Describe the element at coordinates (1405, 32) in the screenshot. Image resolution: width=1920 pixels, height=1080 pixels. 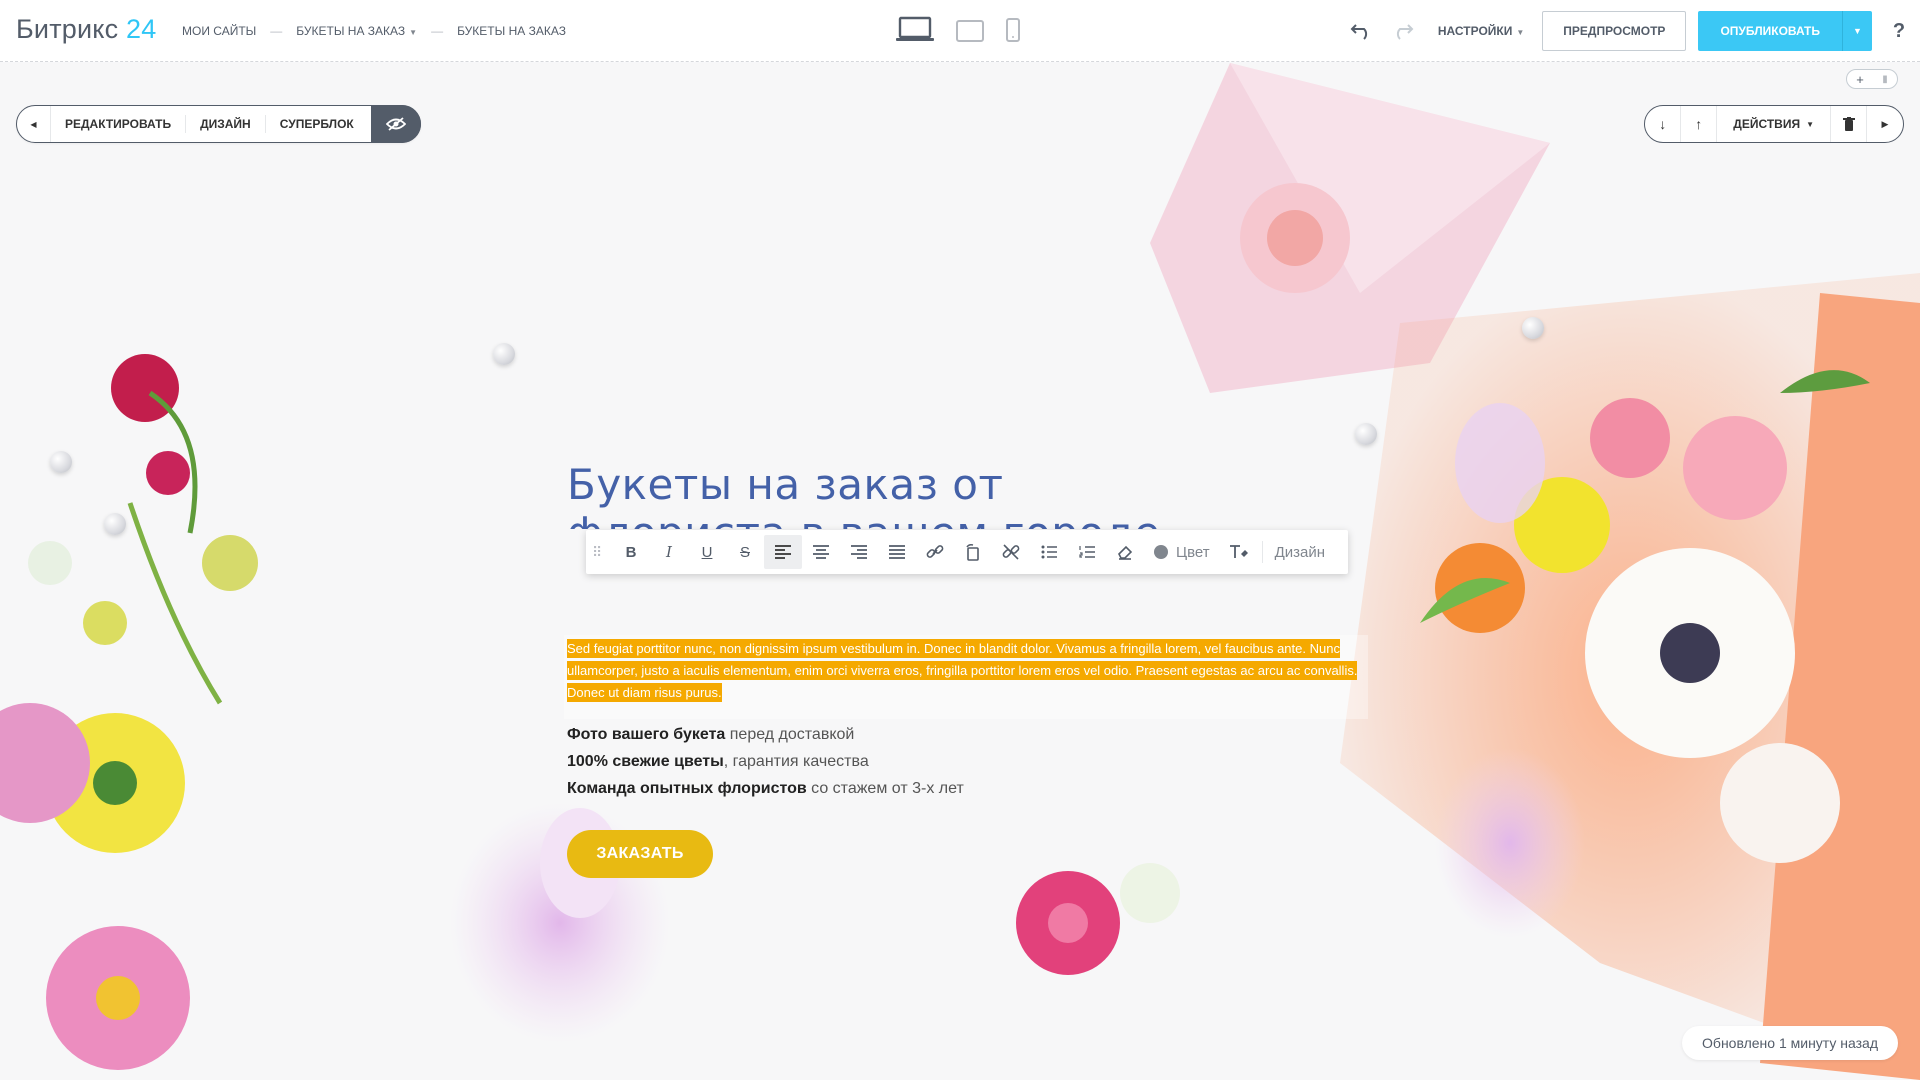
I see `redo-icon` at that location.